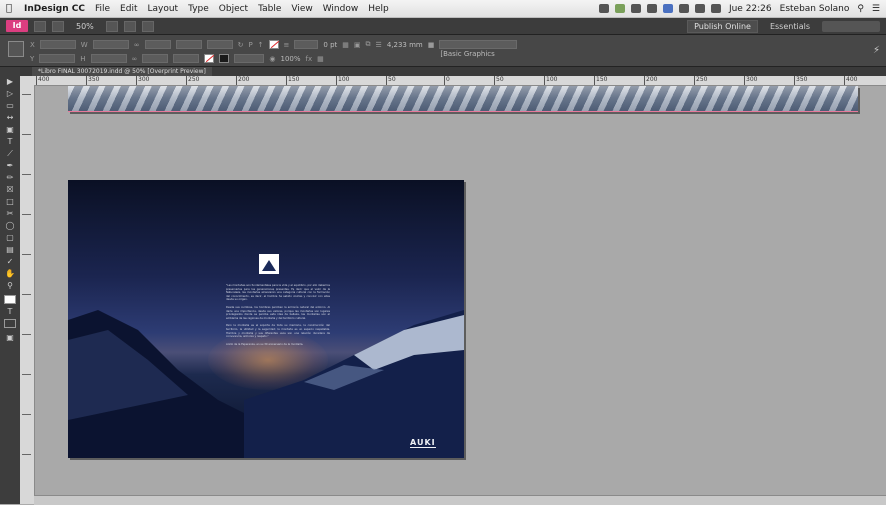 This screenshot has height=505, width=886. Describe the element at coordinates (10, 237) in the screenshot. I see `gradient-tool-icon: ▢` at that location.